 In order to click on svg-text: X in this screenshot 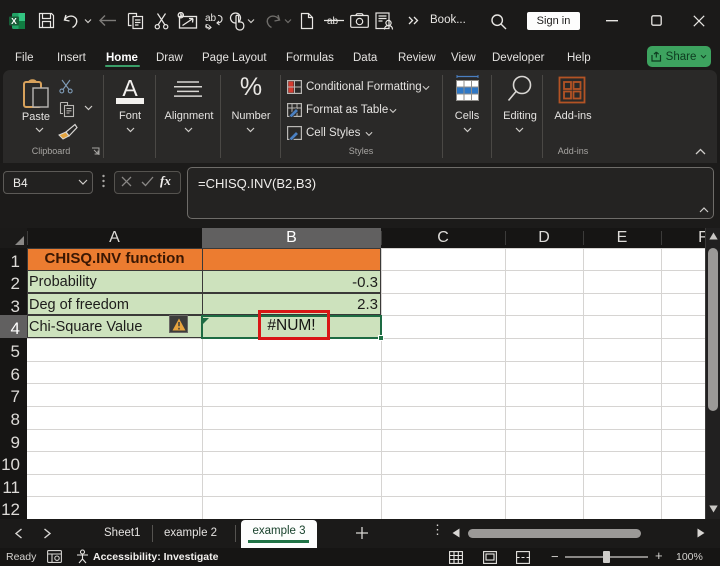, I will do `click(14, 21)`.